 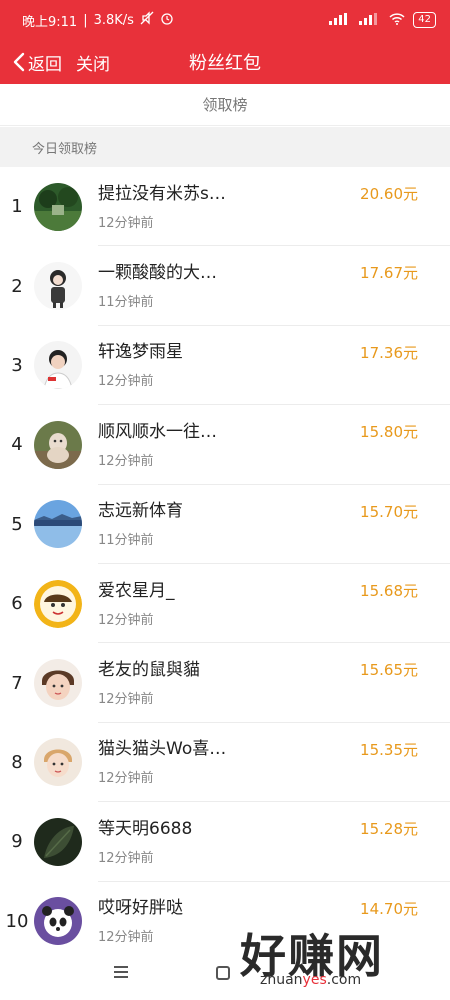 I want to click on tab-leaderboard: 领取榜, so click(x=225, y=105).